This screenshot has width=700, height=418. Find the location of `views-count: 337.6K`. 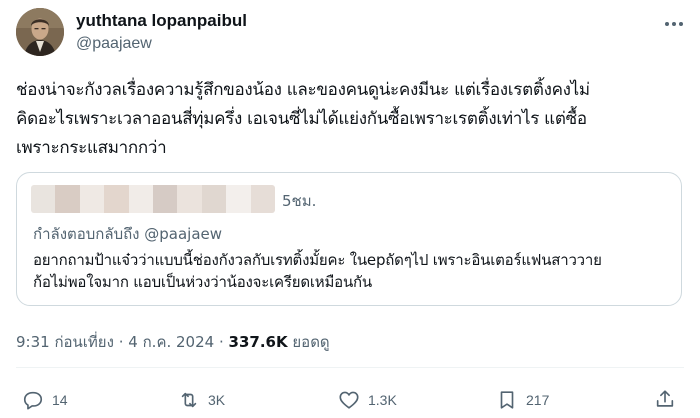

views-count: 337.6K is located at coordinates (258, 342).